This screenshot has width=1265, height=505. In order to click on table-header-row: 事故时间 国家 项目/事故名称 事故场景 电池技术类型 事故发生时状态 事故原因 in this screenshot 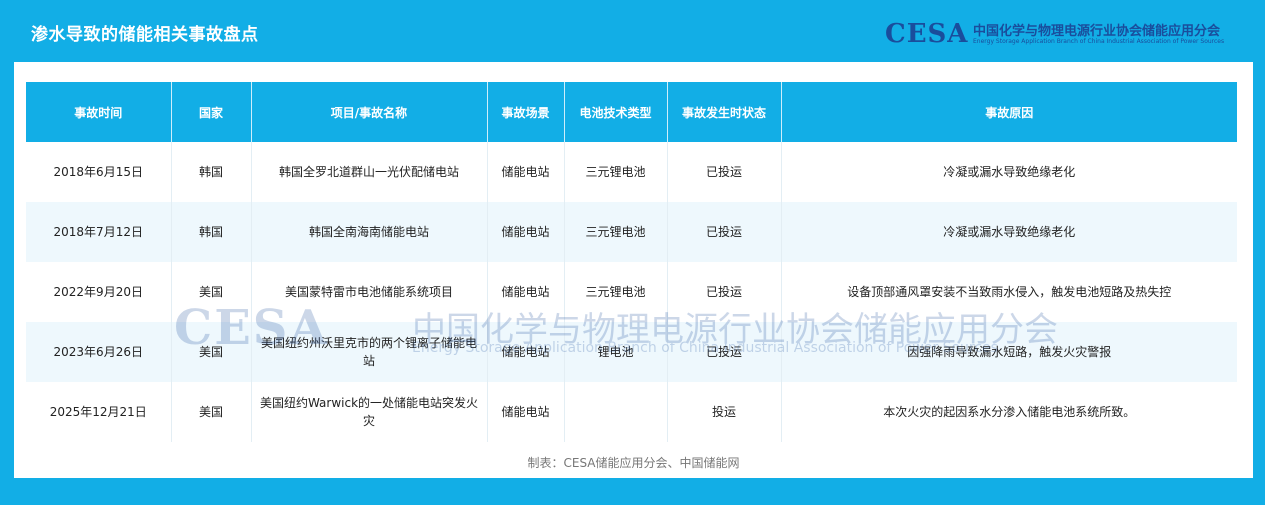, I will do `click(631, 112)`.